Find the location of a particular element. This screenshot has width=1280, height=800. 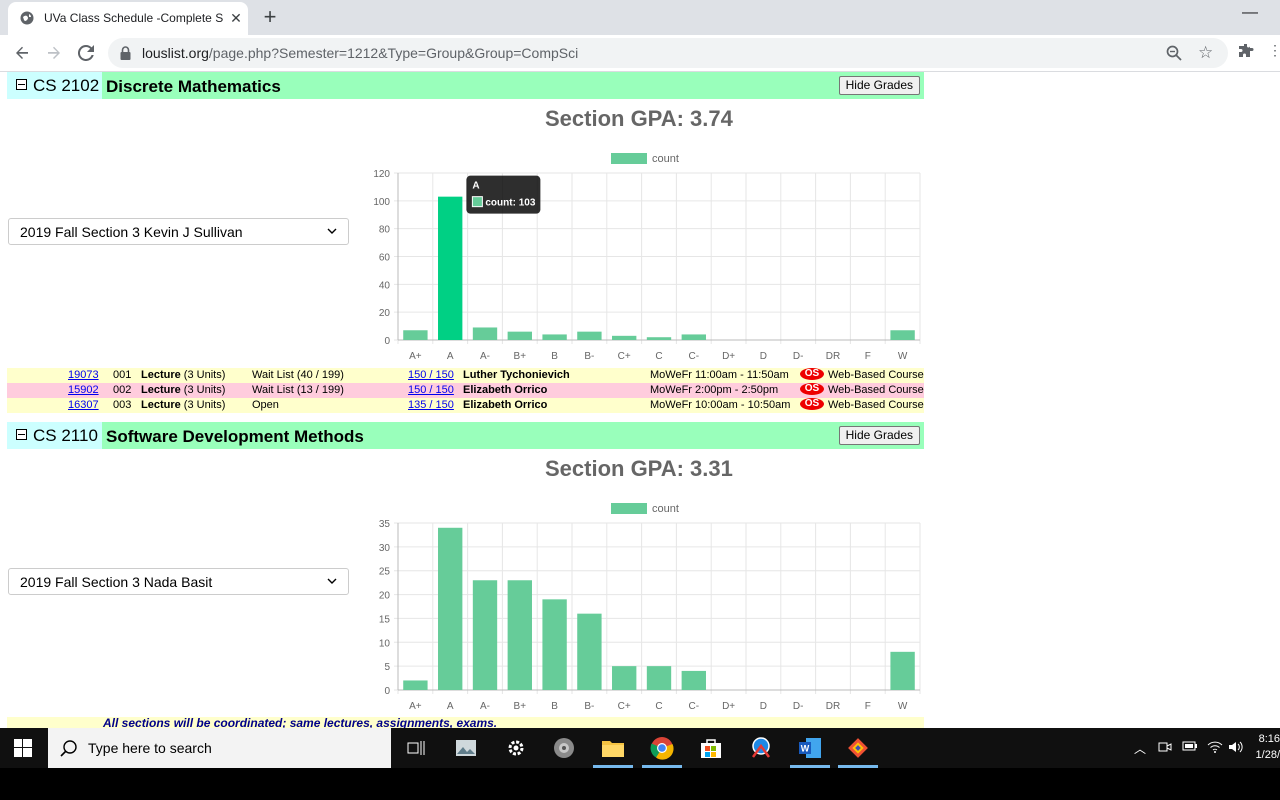

taskbar-search: Type here to search is located at coordinates (219, 748).